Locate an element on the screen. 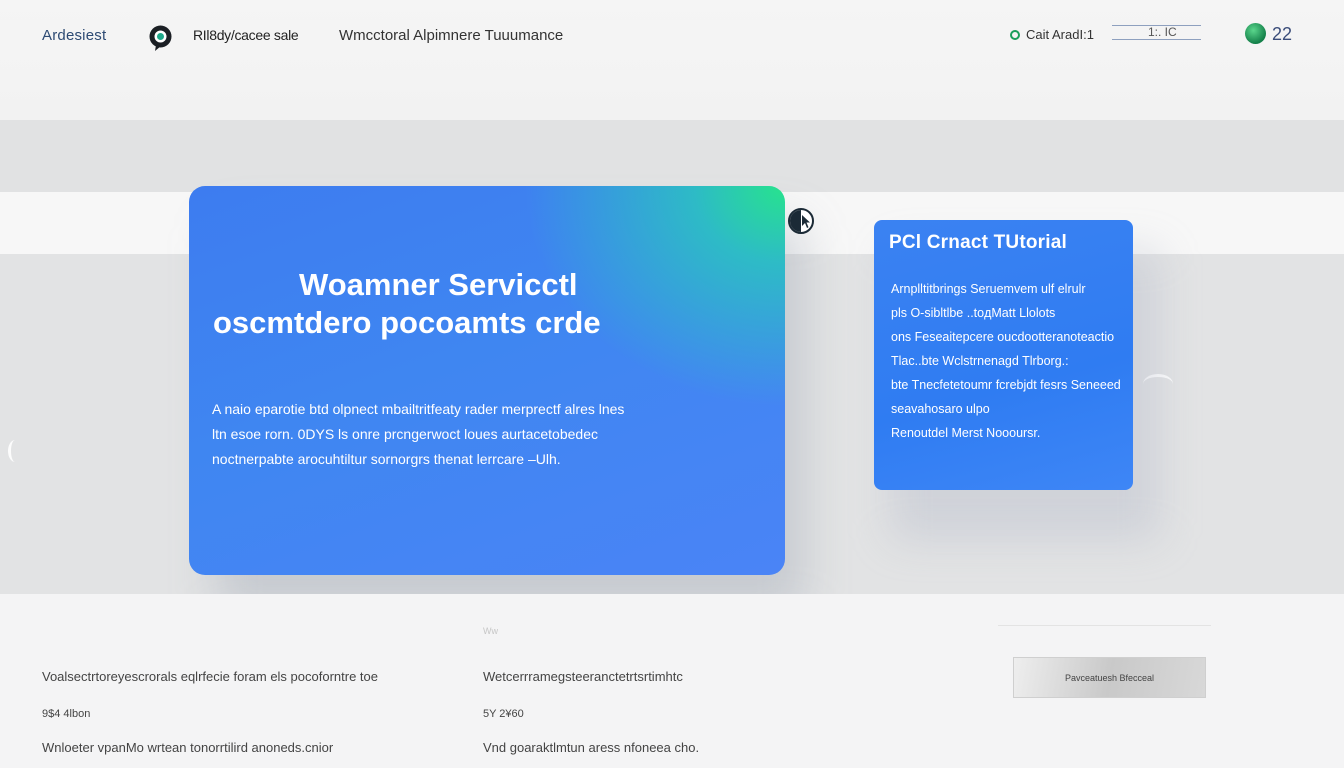 The width and height of the screenshot is (1344, 768). tutorial-line: Tlac..bte Wclstrnenagd Tlrborg.: is located at coordinates (980, 361).